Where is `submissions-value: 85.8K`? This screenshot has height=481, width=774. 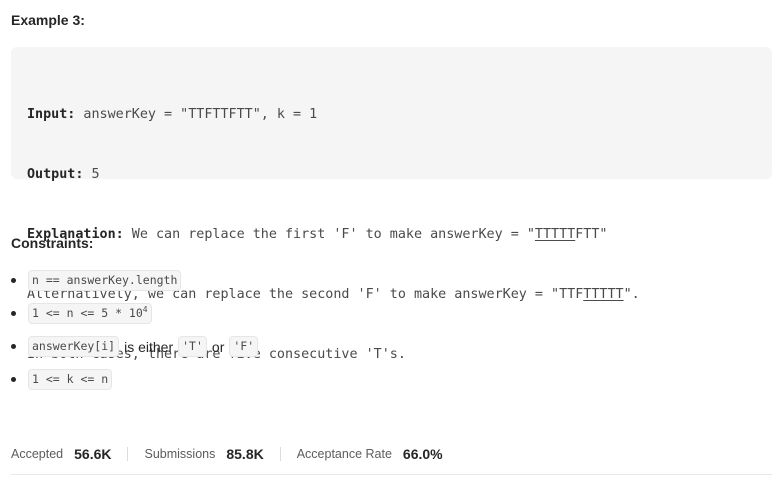
submissions-value: 85.8K is located at coordinates (245, 454).